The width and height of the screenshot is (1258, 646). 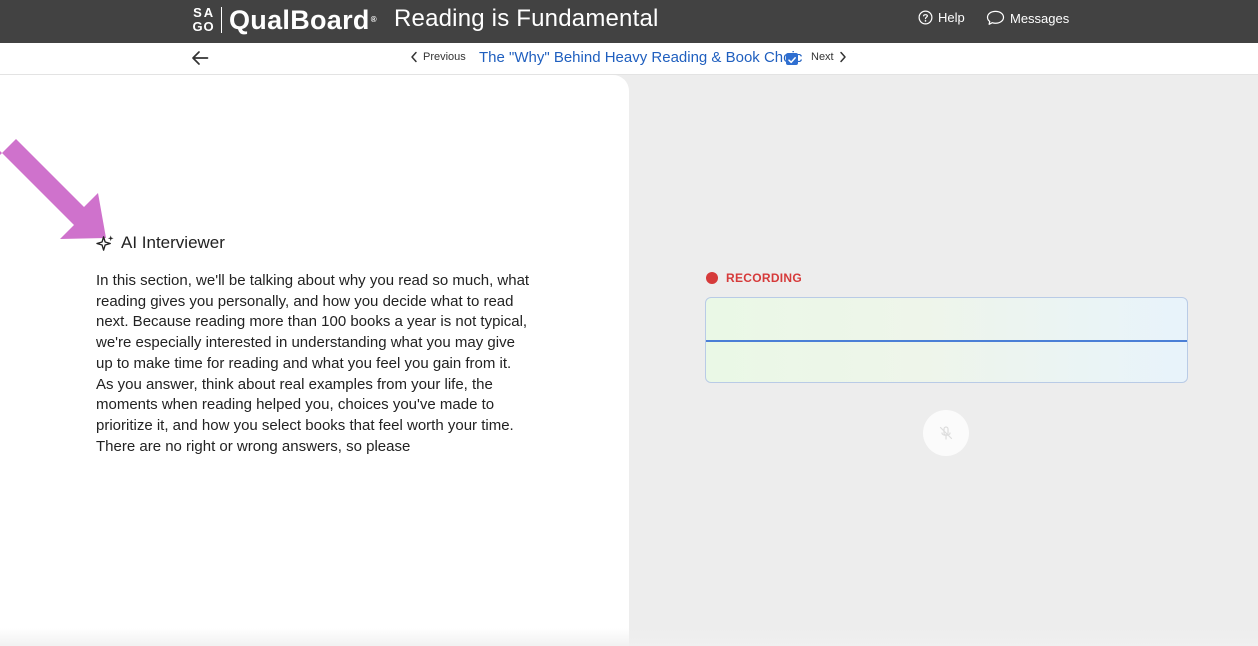 What do you see at coordinates (995, 17) in the screenshot?
I see `chat-bubble-icon` at bounding box center [995, 17].